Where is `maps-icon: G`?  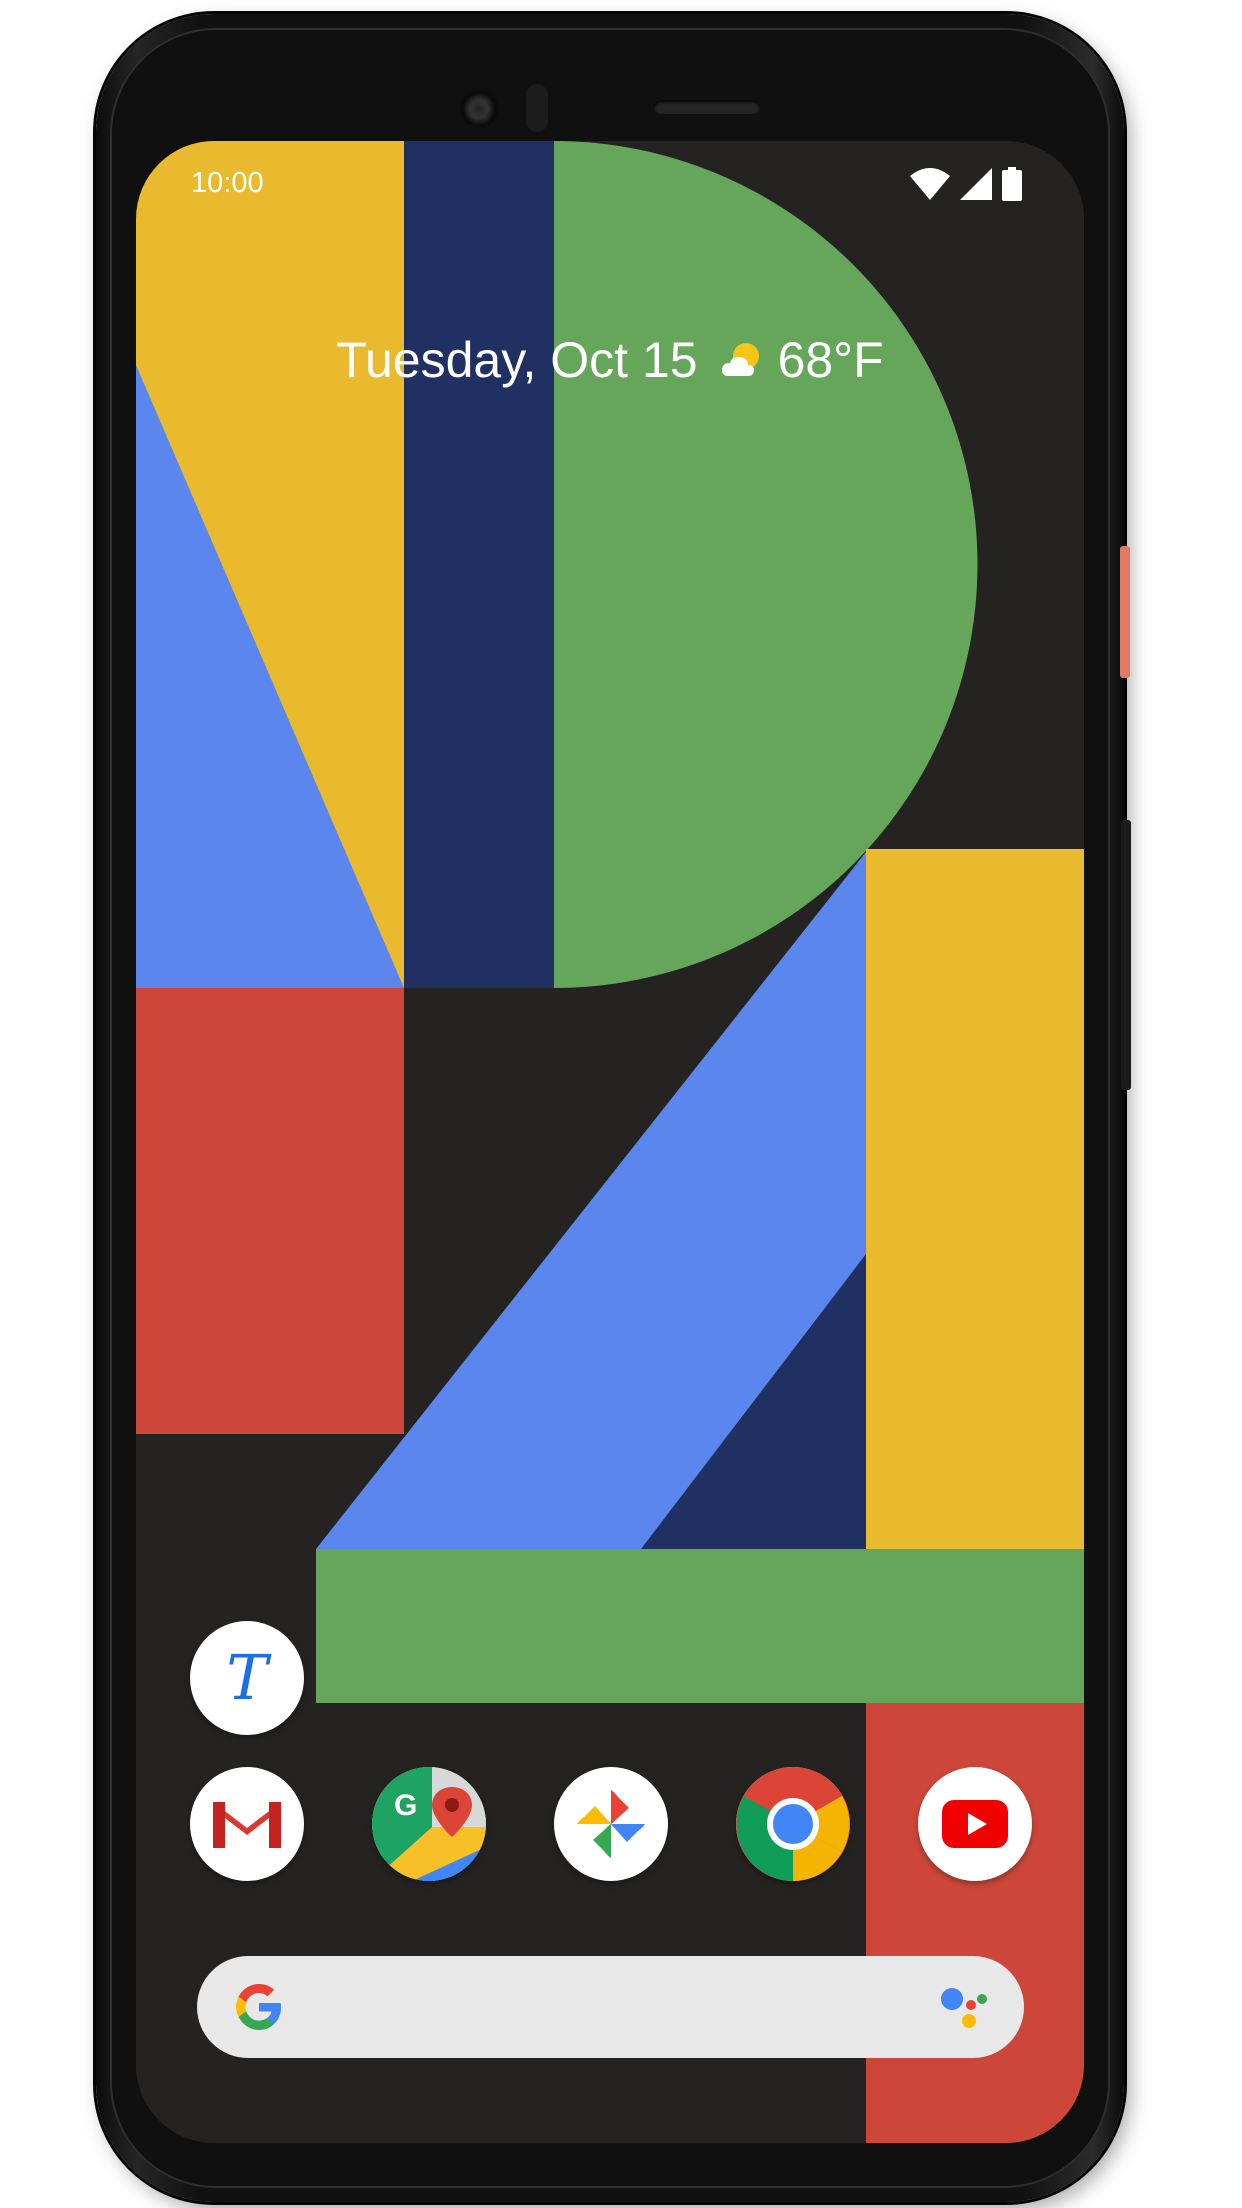 maps-icon: G is located at coordinates (429, 1824).